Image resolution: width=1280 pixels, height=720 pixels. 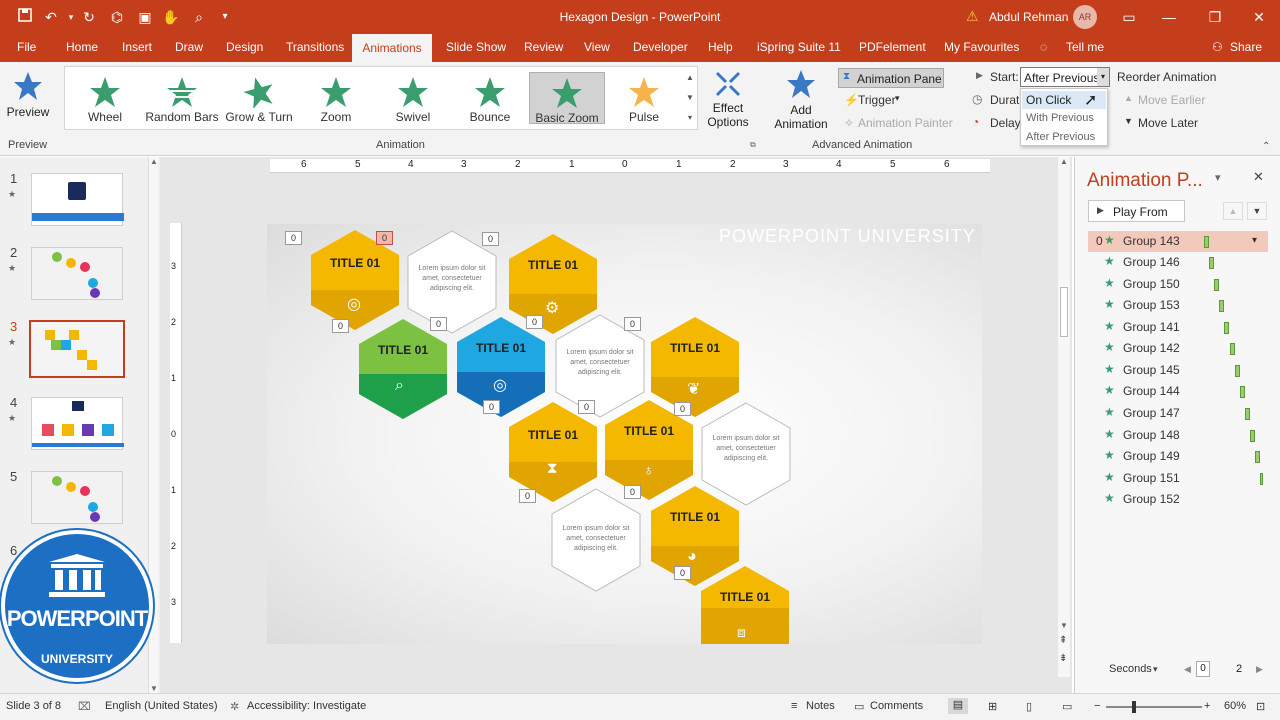 What do you see at coordinates (137, 47) in the screenshot?
I see `tab-insert: Insert` at bounding box center [137, 47].